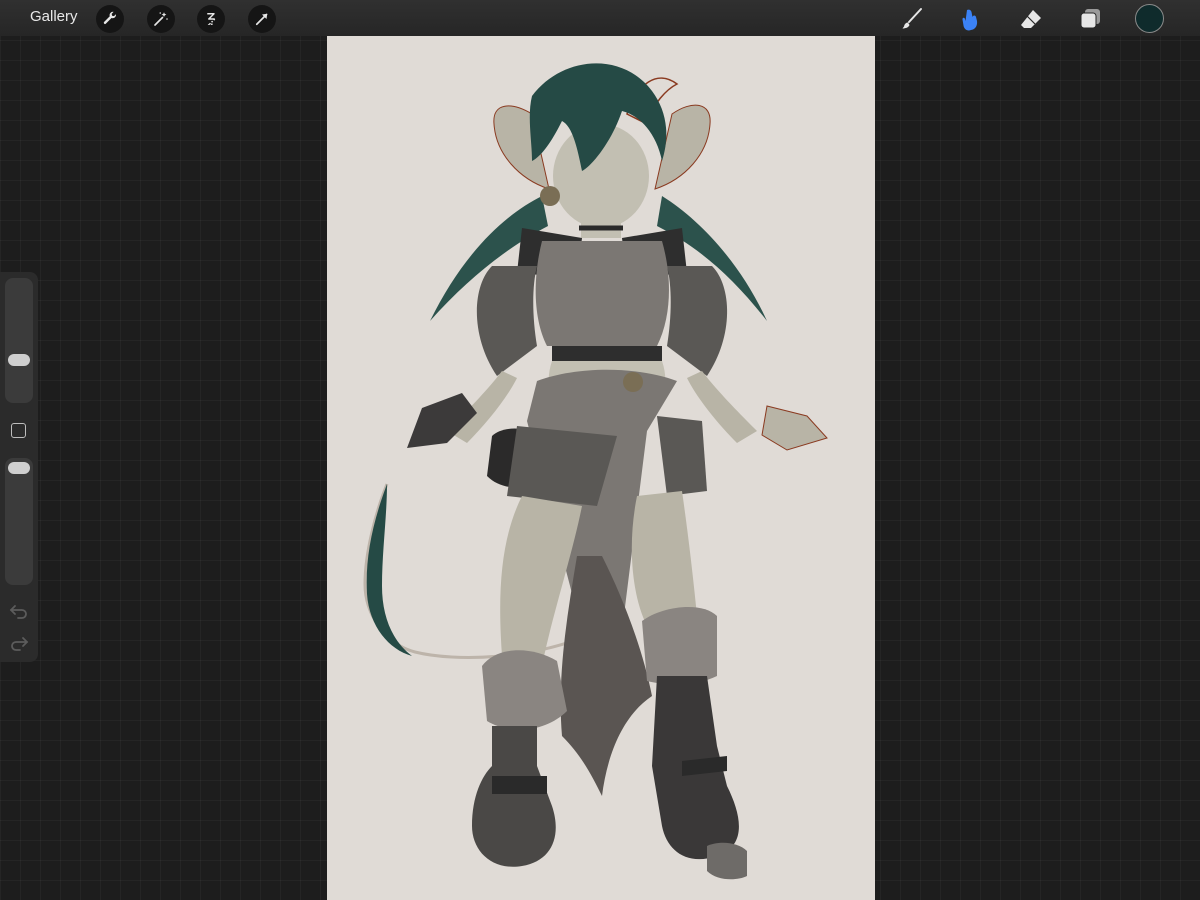 The width and height of the screenshot is (1200, 900). I want to click on paint-brush-button, so click(912, 19).